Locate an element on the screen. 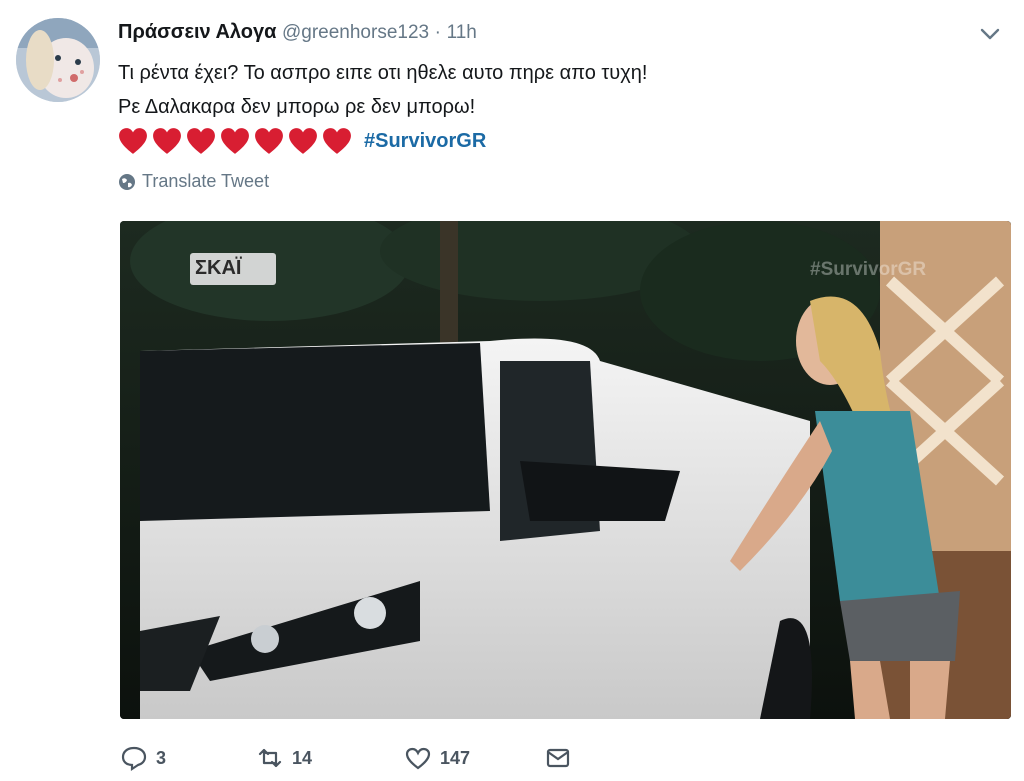 The height and width of the screenshot is (781, 1024). timestamp: 11h is located at coordinates (462, 32).